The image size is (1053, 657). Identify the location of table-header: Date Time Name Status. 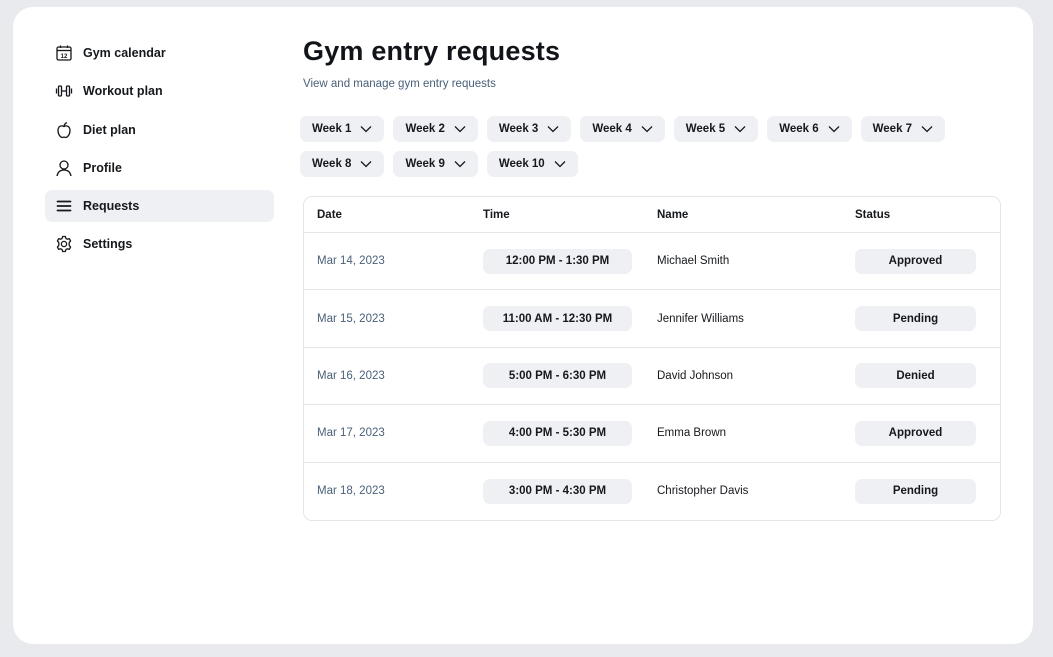
(652, 215).